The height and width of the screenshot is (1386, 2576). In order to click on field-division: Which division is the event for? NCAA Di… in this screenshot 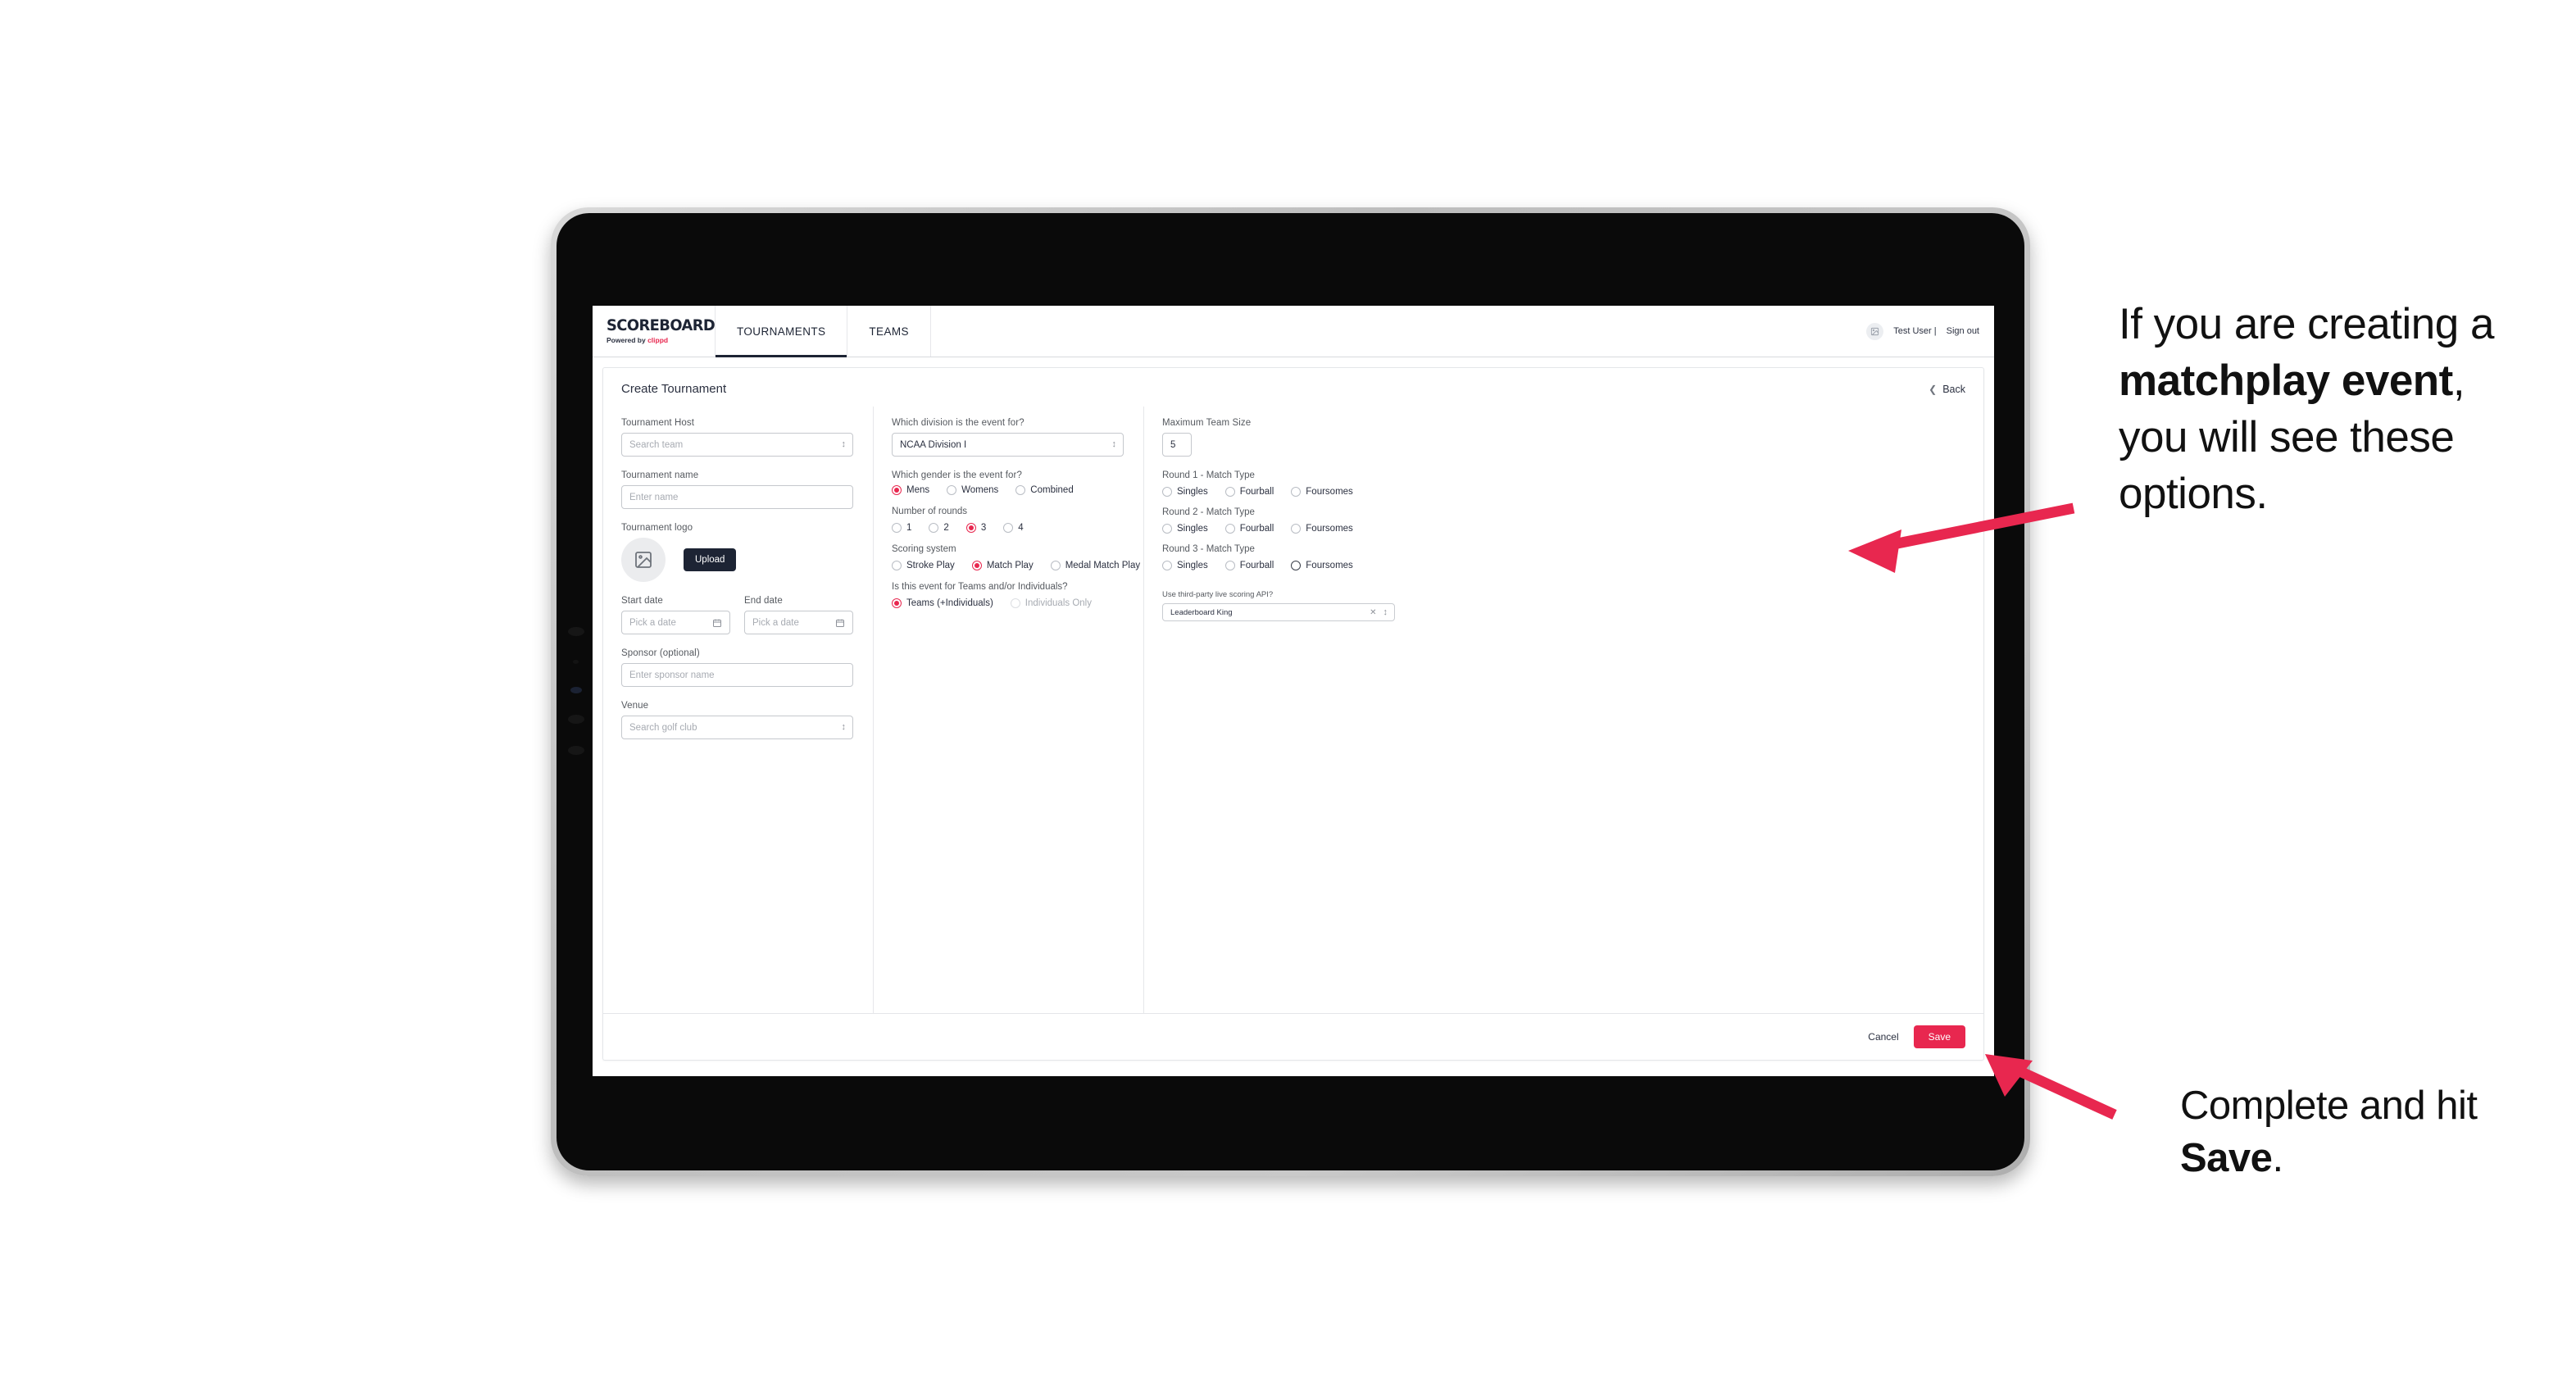, I will do `click(1008, 437)`.